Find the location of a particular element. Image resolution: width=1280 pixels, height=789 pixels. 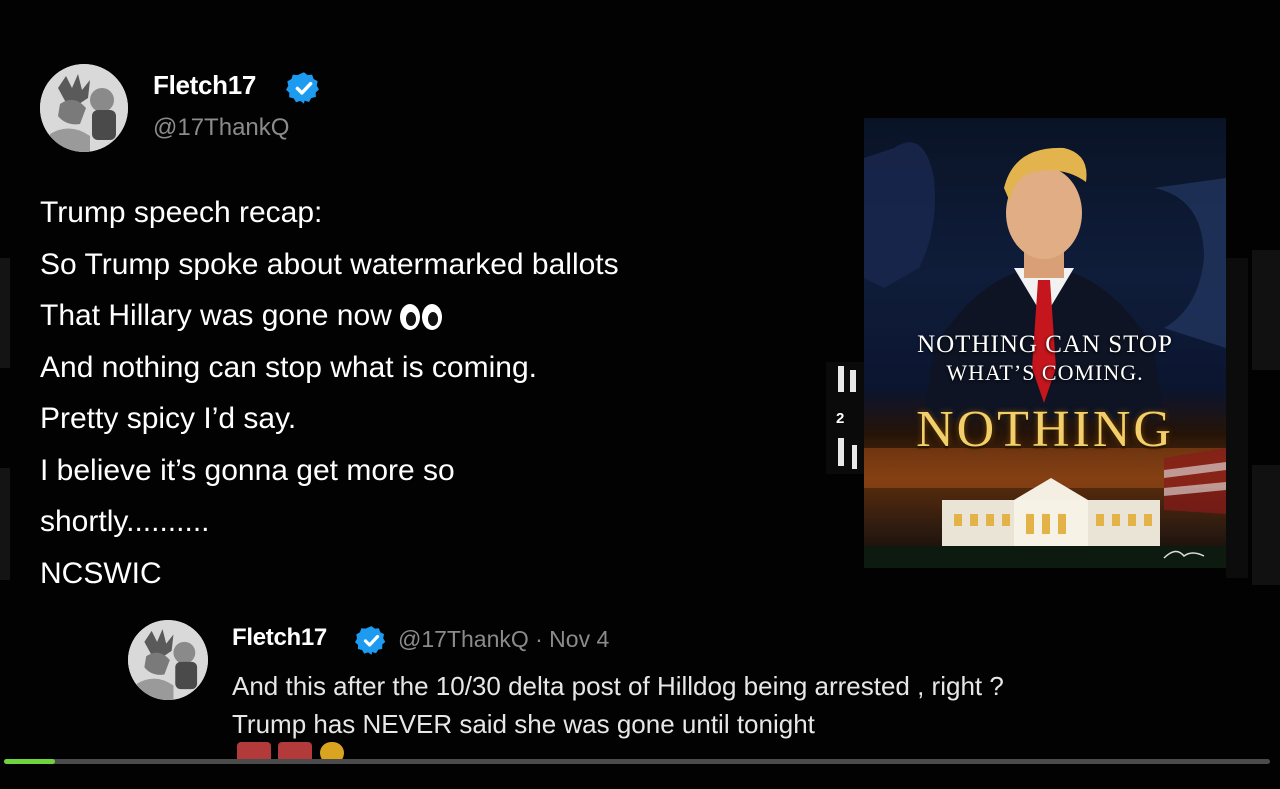

tweet-line: And nothing can stop what is coming. is located at coordinates (288, 367).